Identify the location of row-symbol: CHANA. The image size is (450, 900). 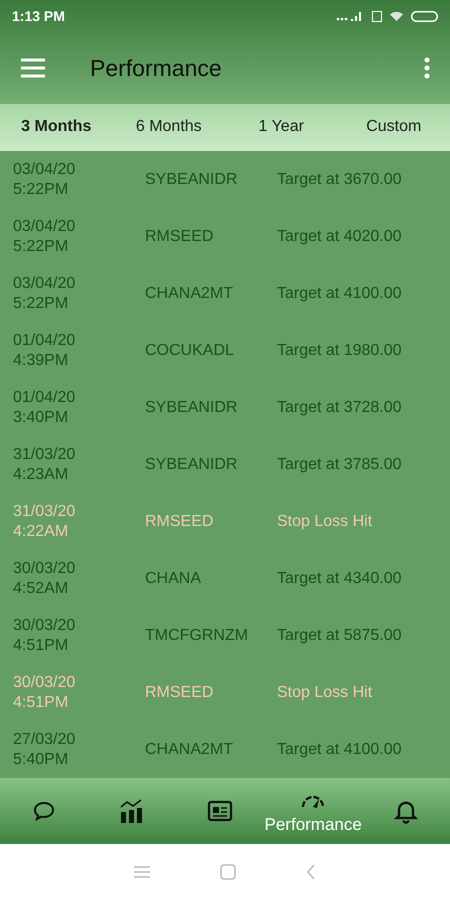
(173, 578).